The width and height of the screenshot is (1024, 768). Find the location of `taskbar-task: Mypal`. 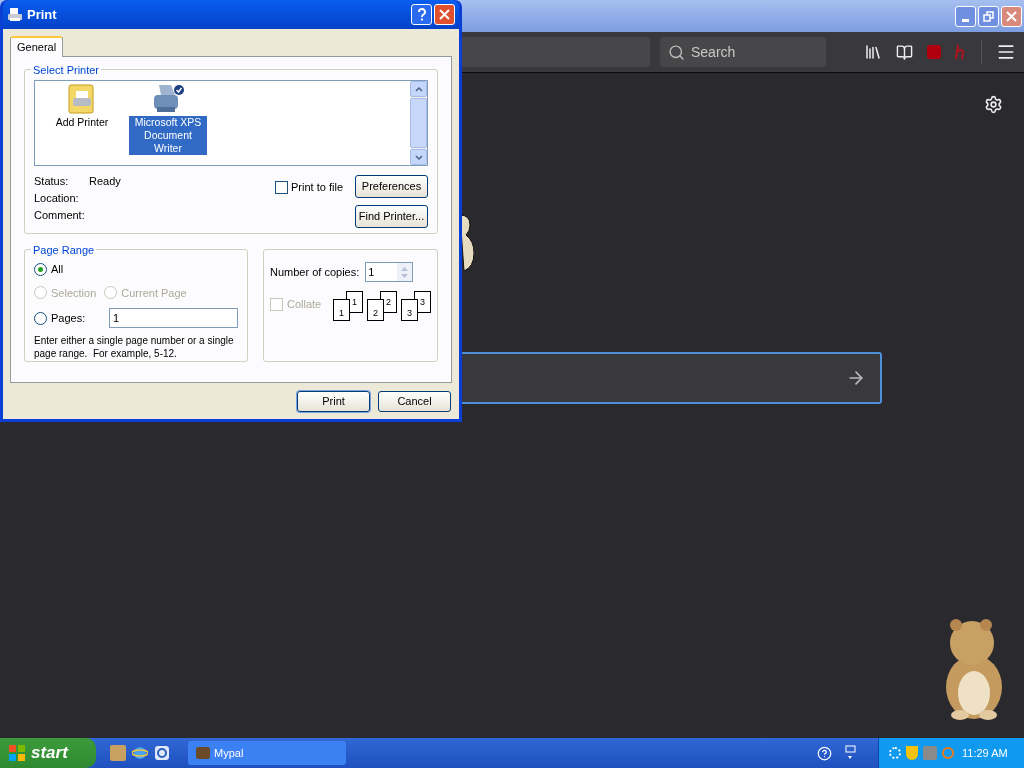

taskbar-task: Mypal is located at coordinates (267, 753).